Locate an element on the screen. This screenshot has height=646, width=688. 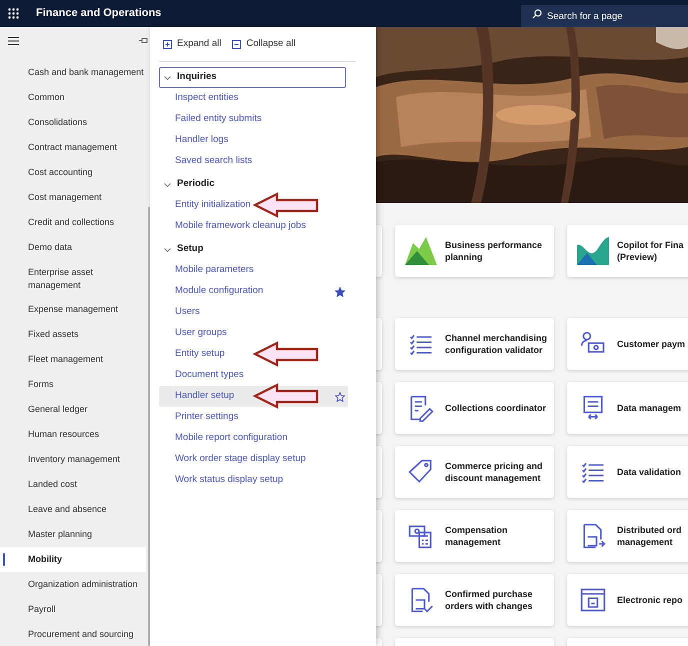
report-icon is located at coordinates (593, 600).